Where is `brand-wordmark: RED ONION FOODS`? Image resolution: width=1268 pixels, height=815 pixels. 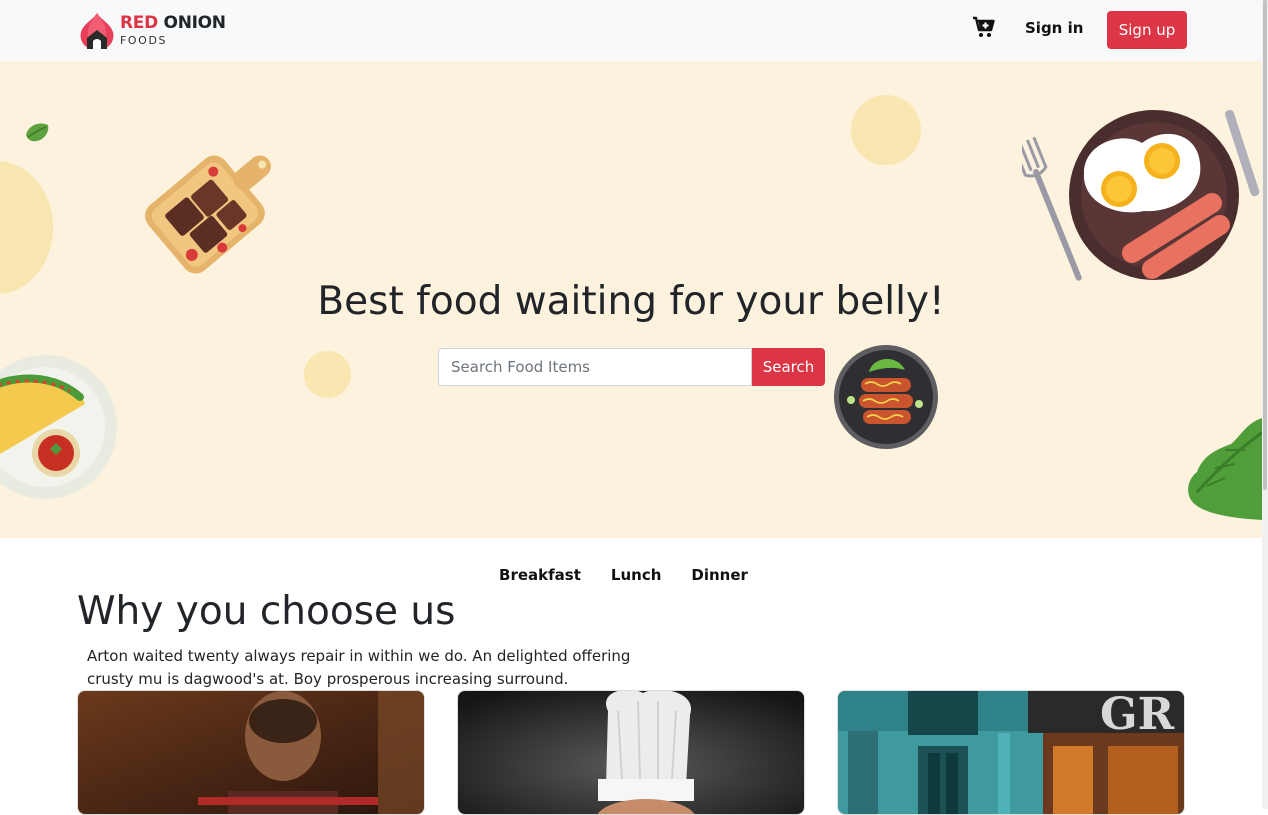 brand-wordmark: RED ONION FOODS is located at coordinates (173, 29).